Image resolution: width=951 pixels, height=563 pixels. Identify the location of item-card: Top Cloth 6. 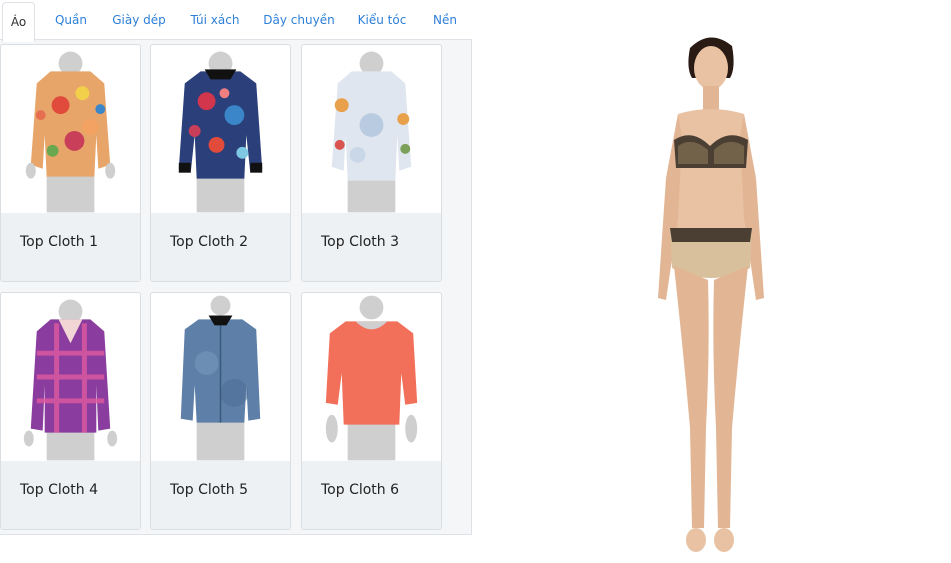
(371, 411).